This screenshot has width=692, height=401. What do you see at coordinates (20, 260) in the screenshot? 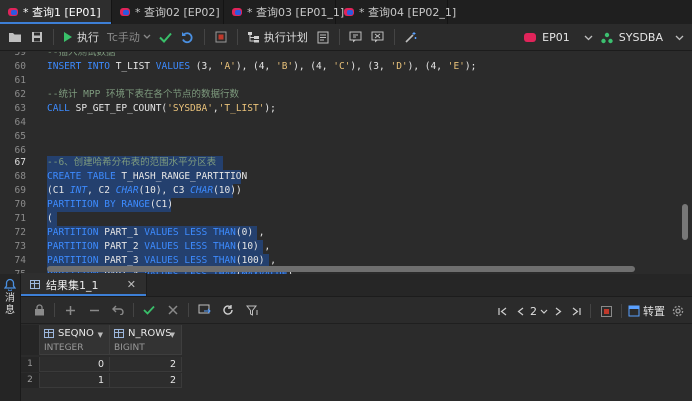
I see `line-number: 74` at bounding box center [20, 260].